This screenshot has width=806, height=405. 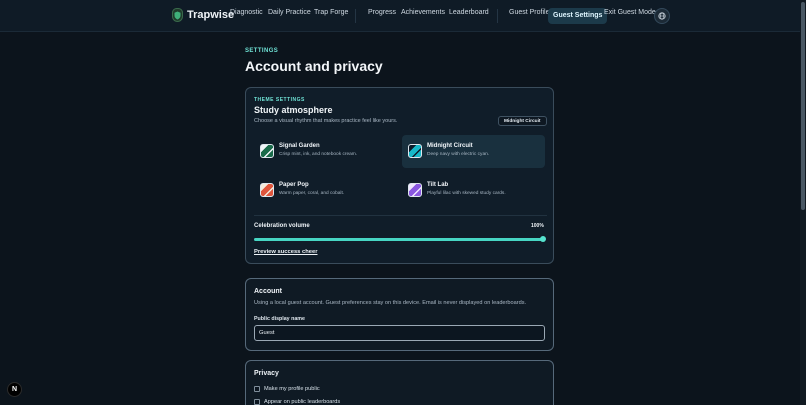 I want to click on account-title: Account, so click(x=268, y=291).